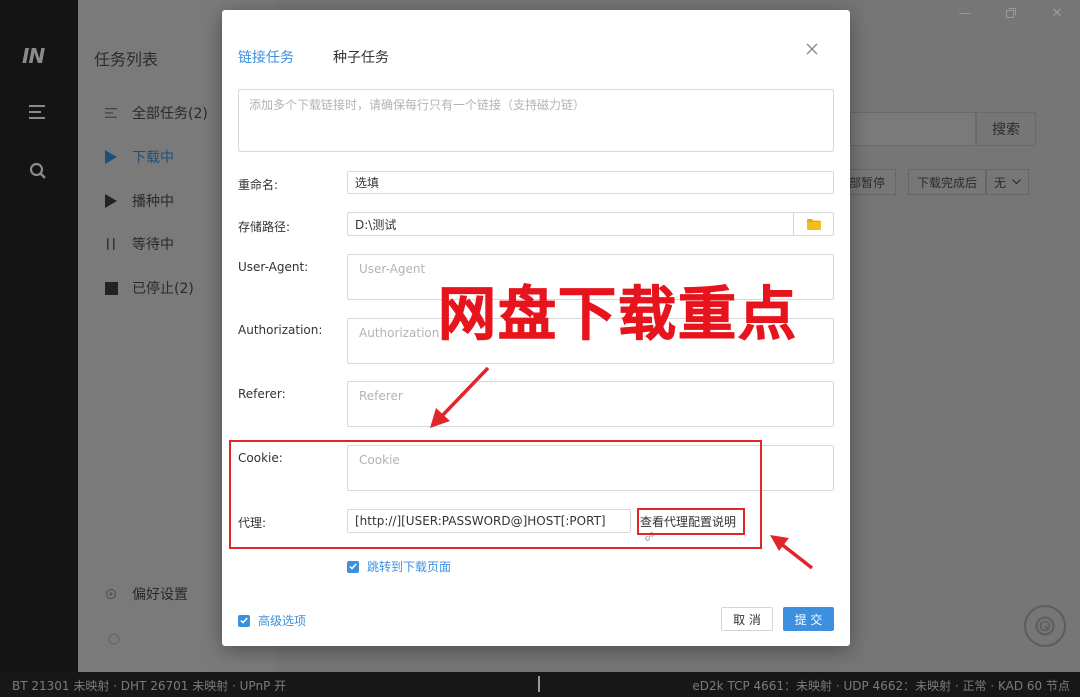 This screenshot has height=697, width=1080. What do you see at coordinates (258, 185) in the screenshot?
I see `rename-label: 重命名:` at bounding box center [258, 185].